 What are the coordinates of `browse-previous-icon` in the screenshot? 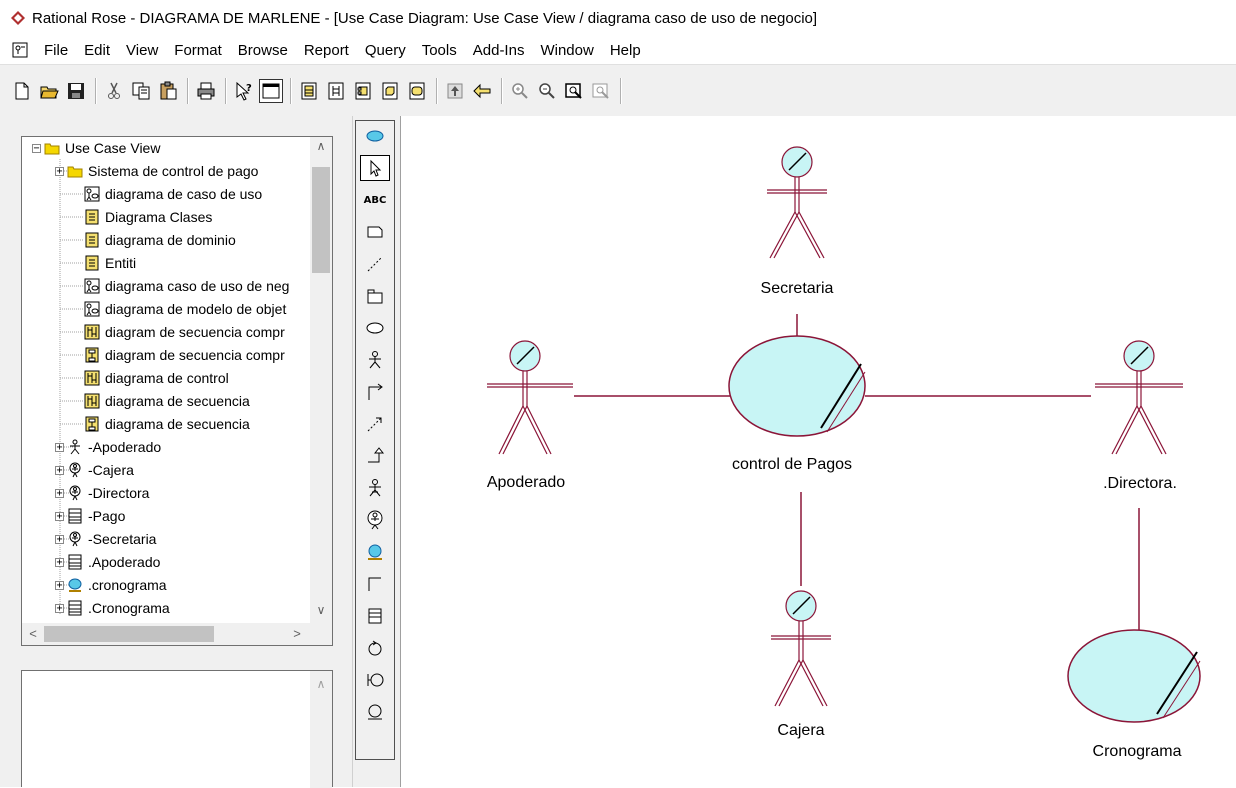 It's located at (482, 91).